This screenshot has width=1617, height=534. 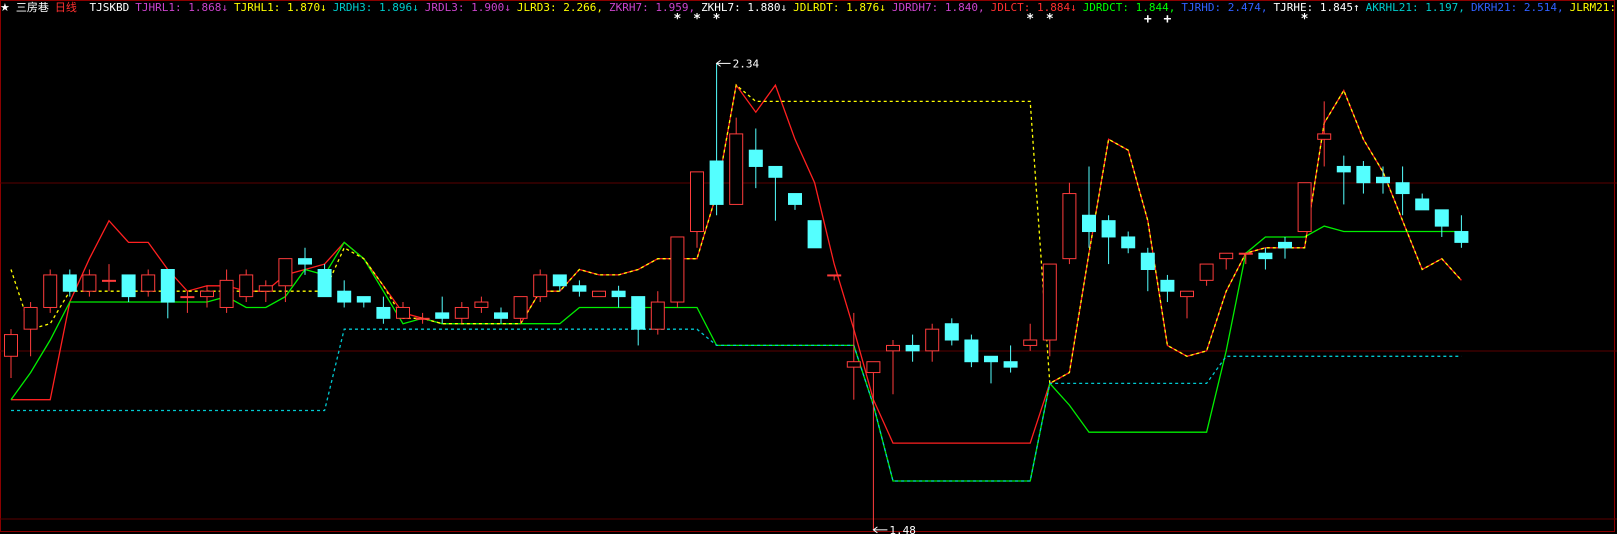 I want to click on indicator-name: TJSKBD, so click(x=109, y=7).